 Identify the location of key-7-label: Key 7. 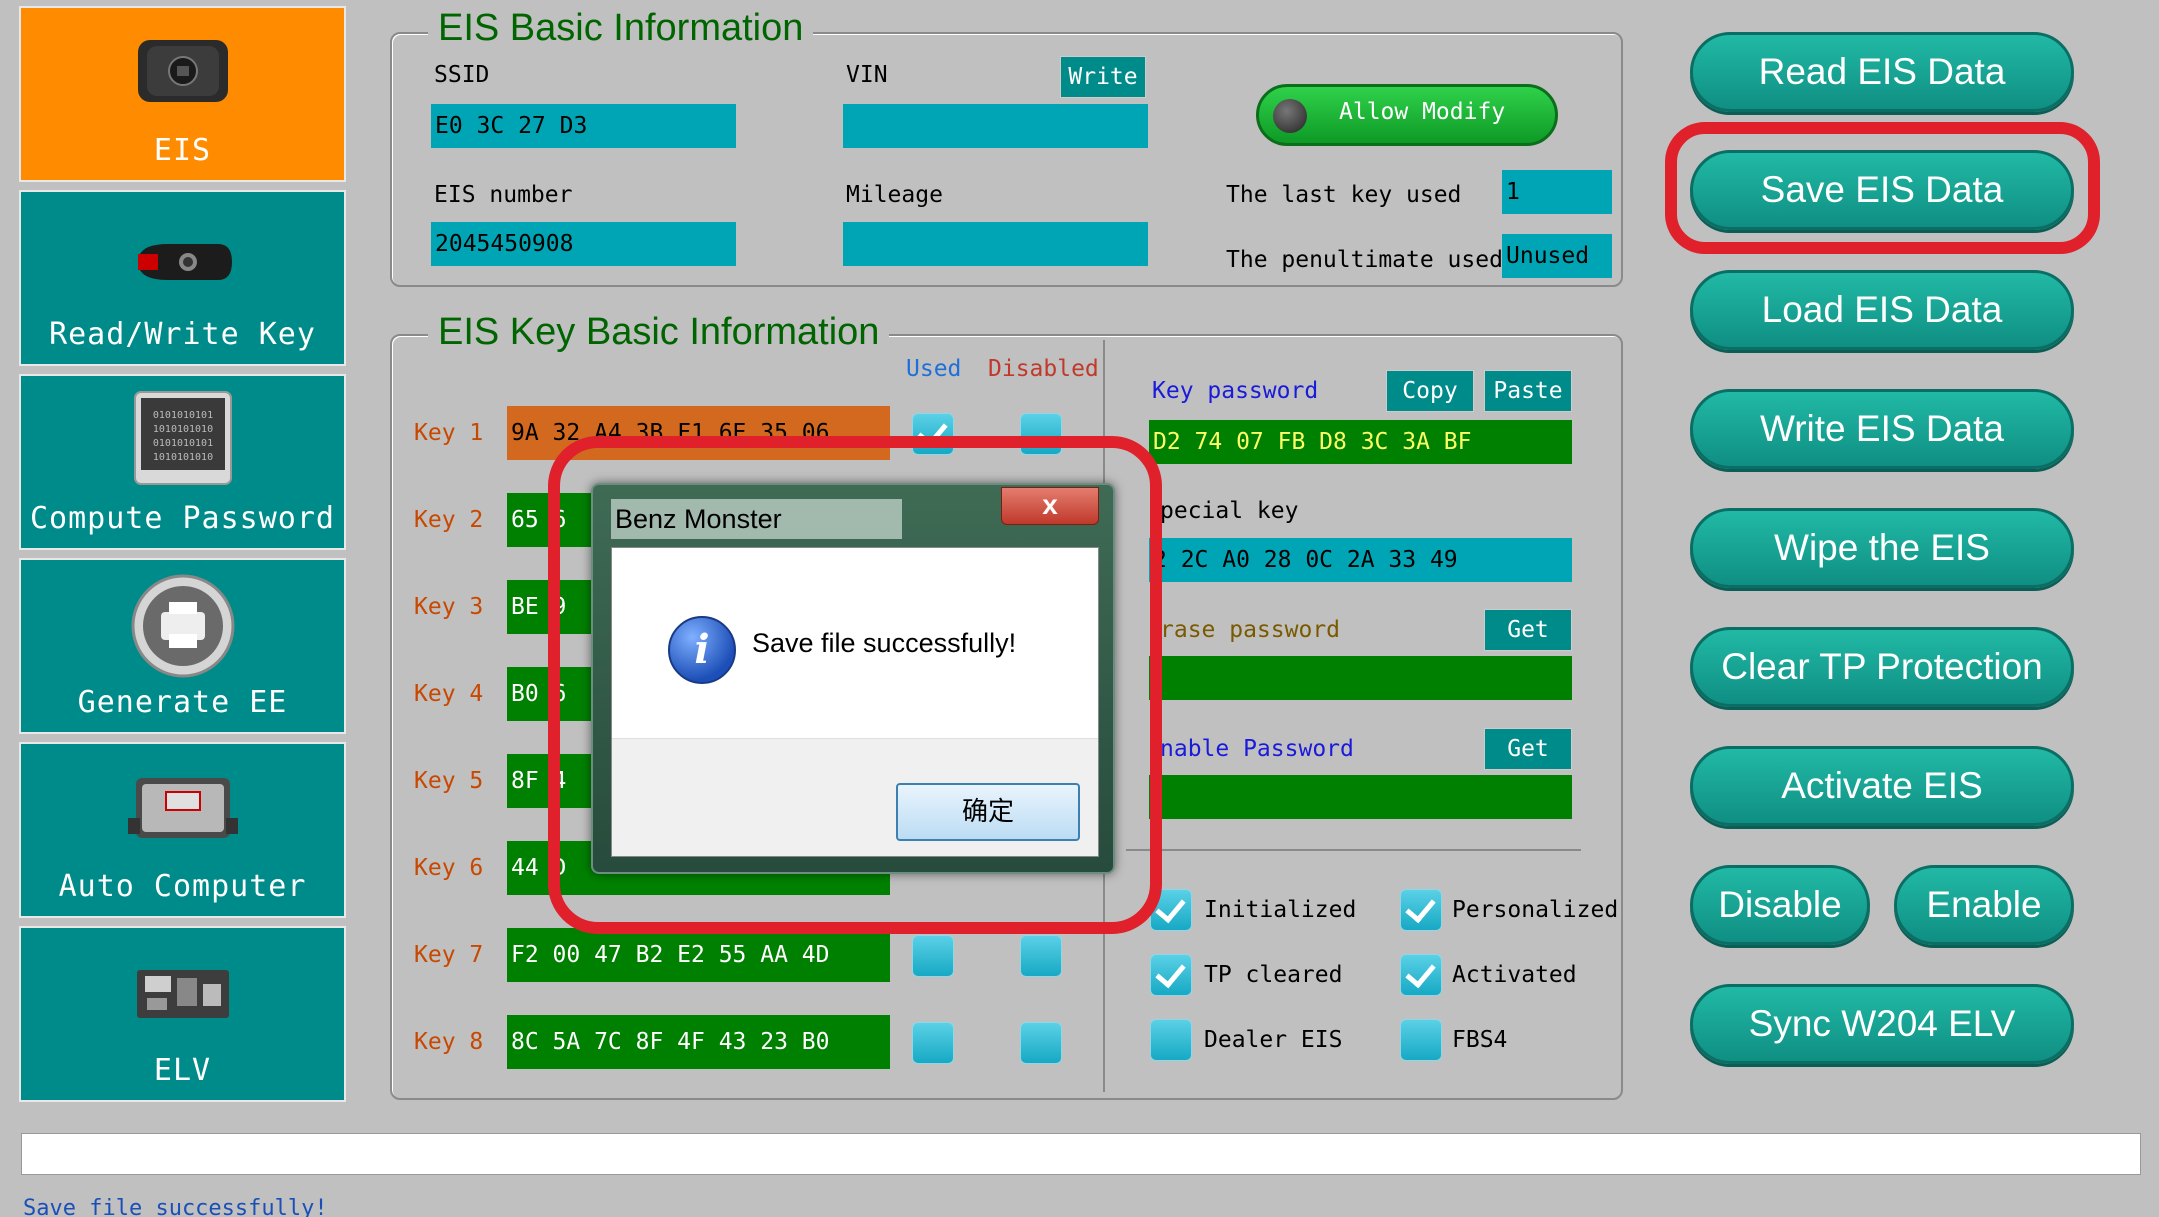
(449, 955).